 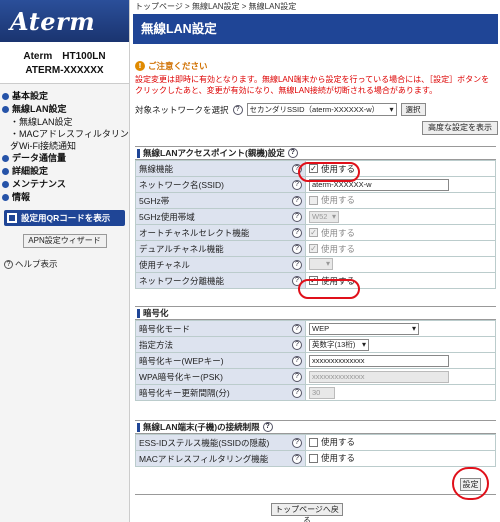 What do you see at coordinates (332, 200) in the screenshot?
I see `band5-checkbox: 使用する` at bounding box center [332, 200].